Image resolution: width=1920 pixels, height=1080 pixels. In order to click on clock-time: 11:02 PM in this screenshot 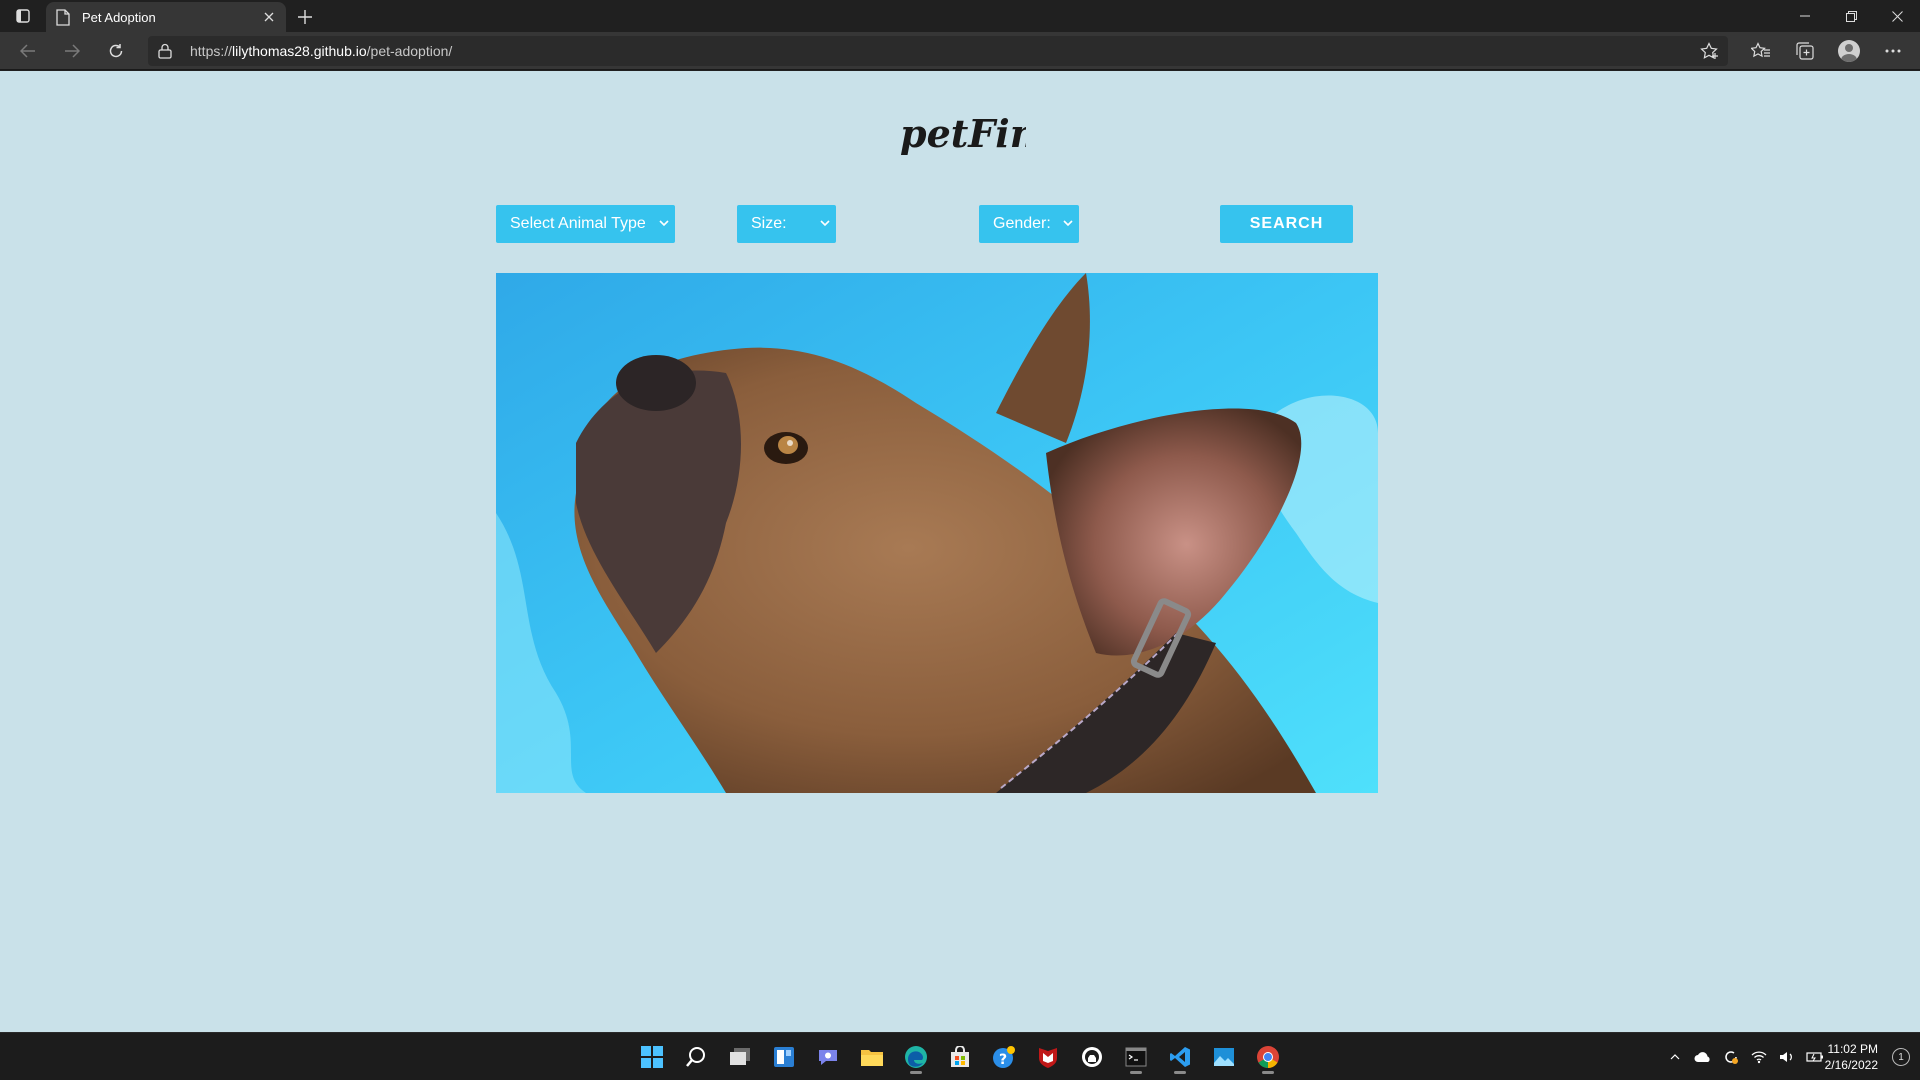, I will do `click(1852, 1049)`.